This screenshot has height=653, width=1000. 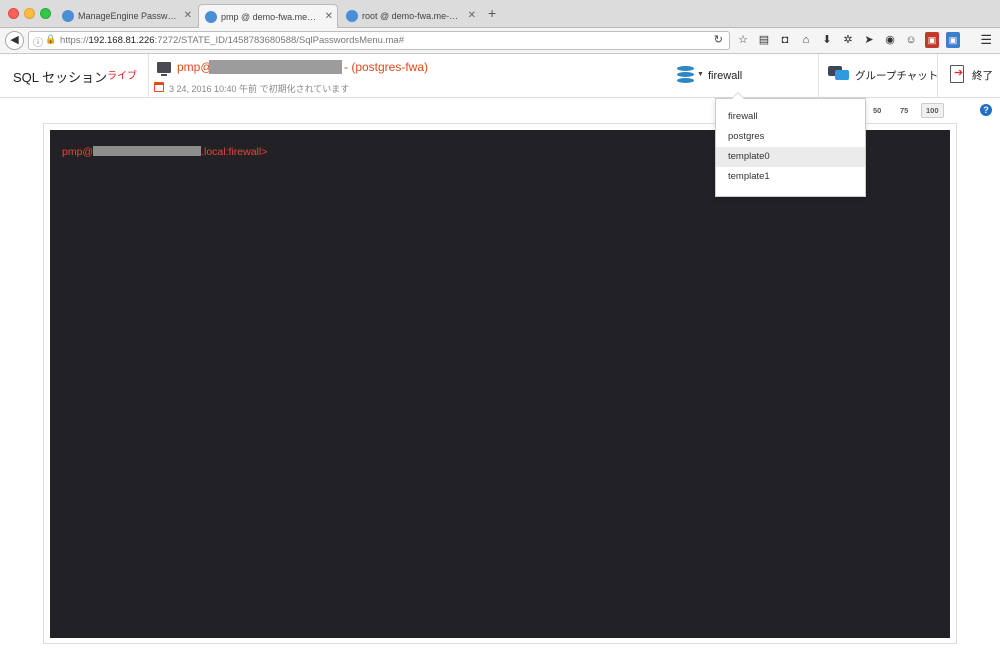 What do you see at coordinates (13, 13) in the screenshot?
I see `close-window-button` at bounding box center [13, 13].